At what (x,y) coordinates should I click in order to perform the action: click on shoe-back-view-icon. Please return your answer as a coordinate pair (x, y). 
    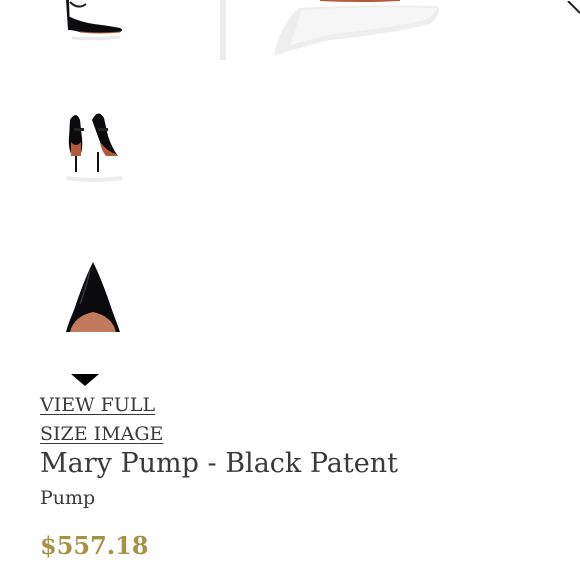
    Looking at the image, I should click on (94, 147).